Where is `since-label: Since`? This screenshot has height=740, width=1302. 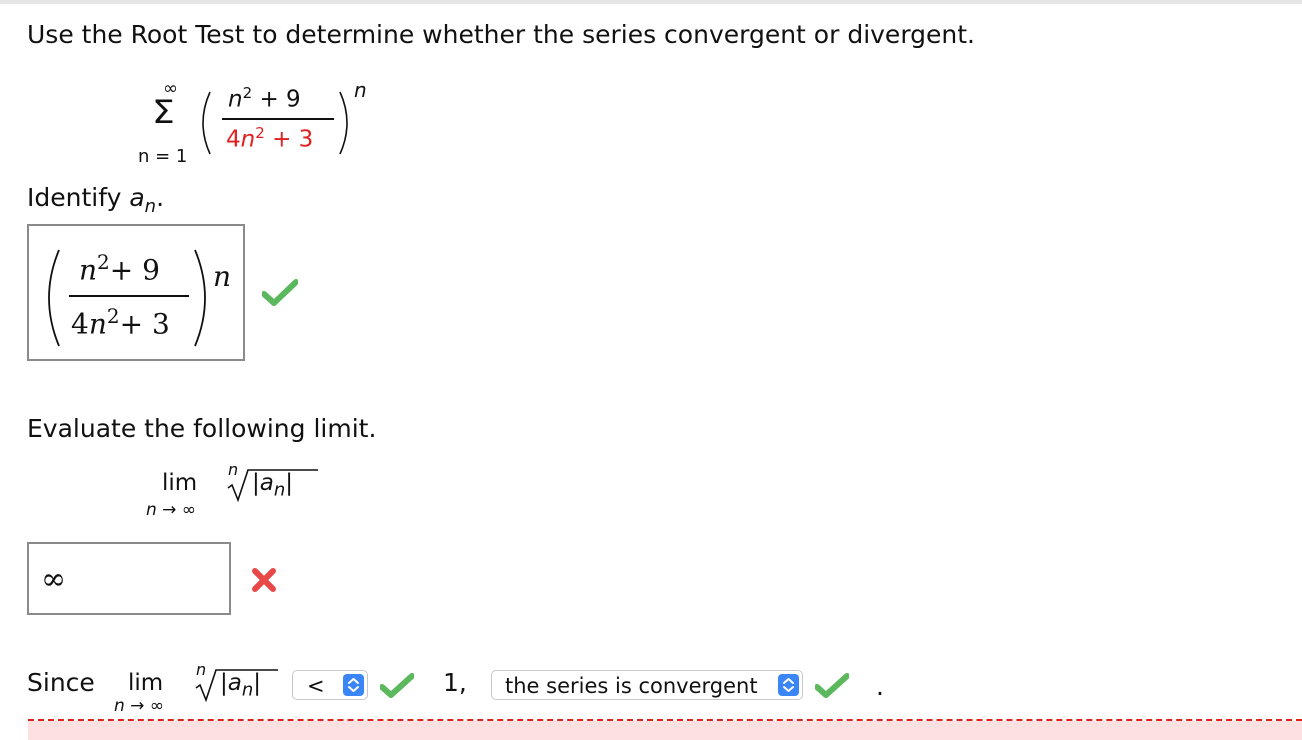 since-label: Since is located at coordinates (61, 682).